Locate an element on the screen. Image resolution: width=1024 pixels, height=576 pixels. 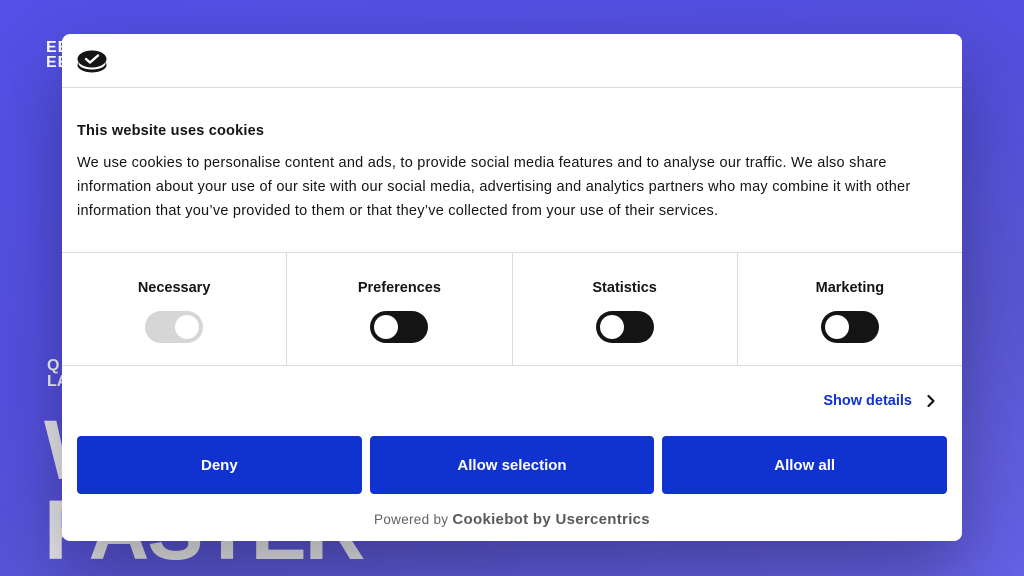
category-label: Statistics is located at coordinates (624, 288).